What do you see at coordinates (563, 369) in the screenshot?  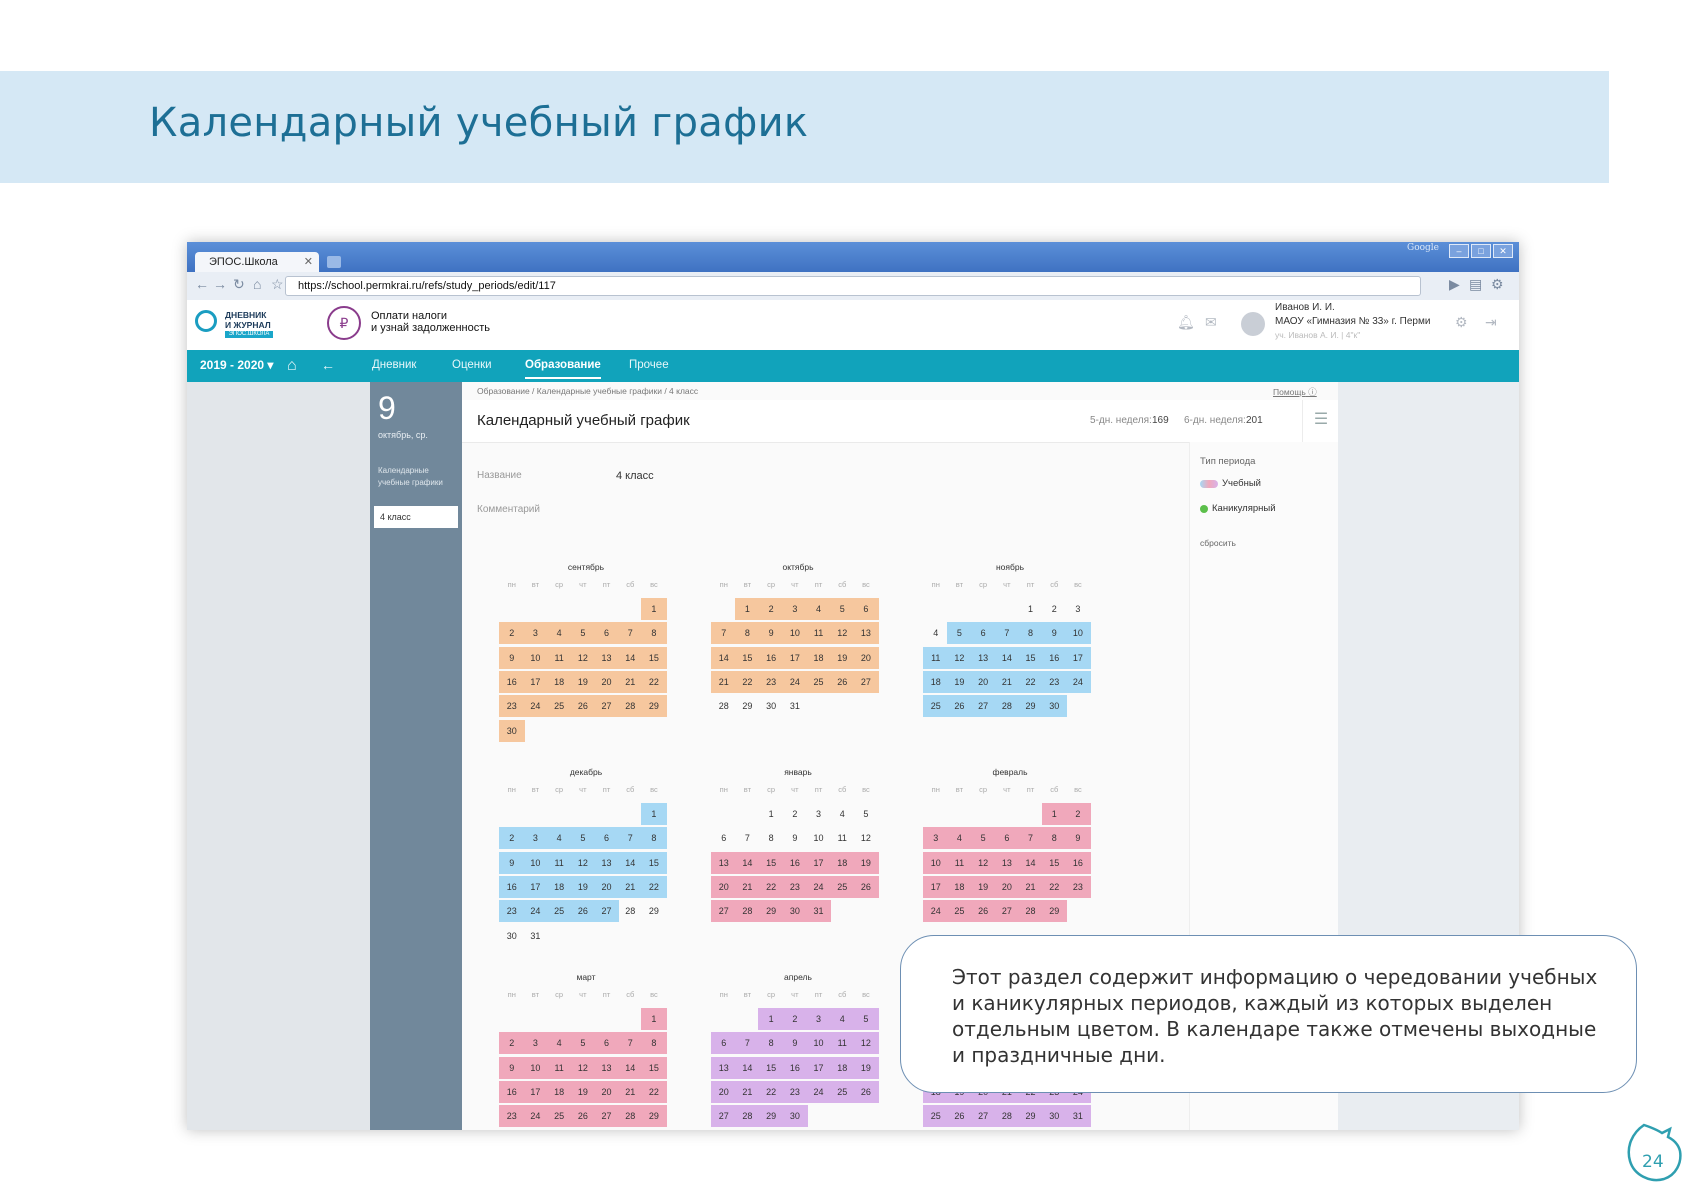 I see `menu-item-education: Образование` at bounding box center [563, 369].